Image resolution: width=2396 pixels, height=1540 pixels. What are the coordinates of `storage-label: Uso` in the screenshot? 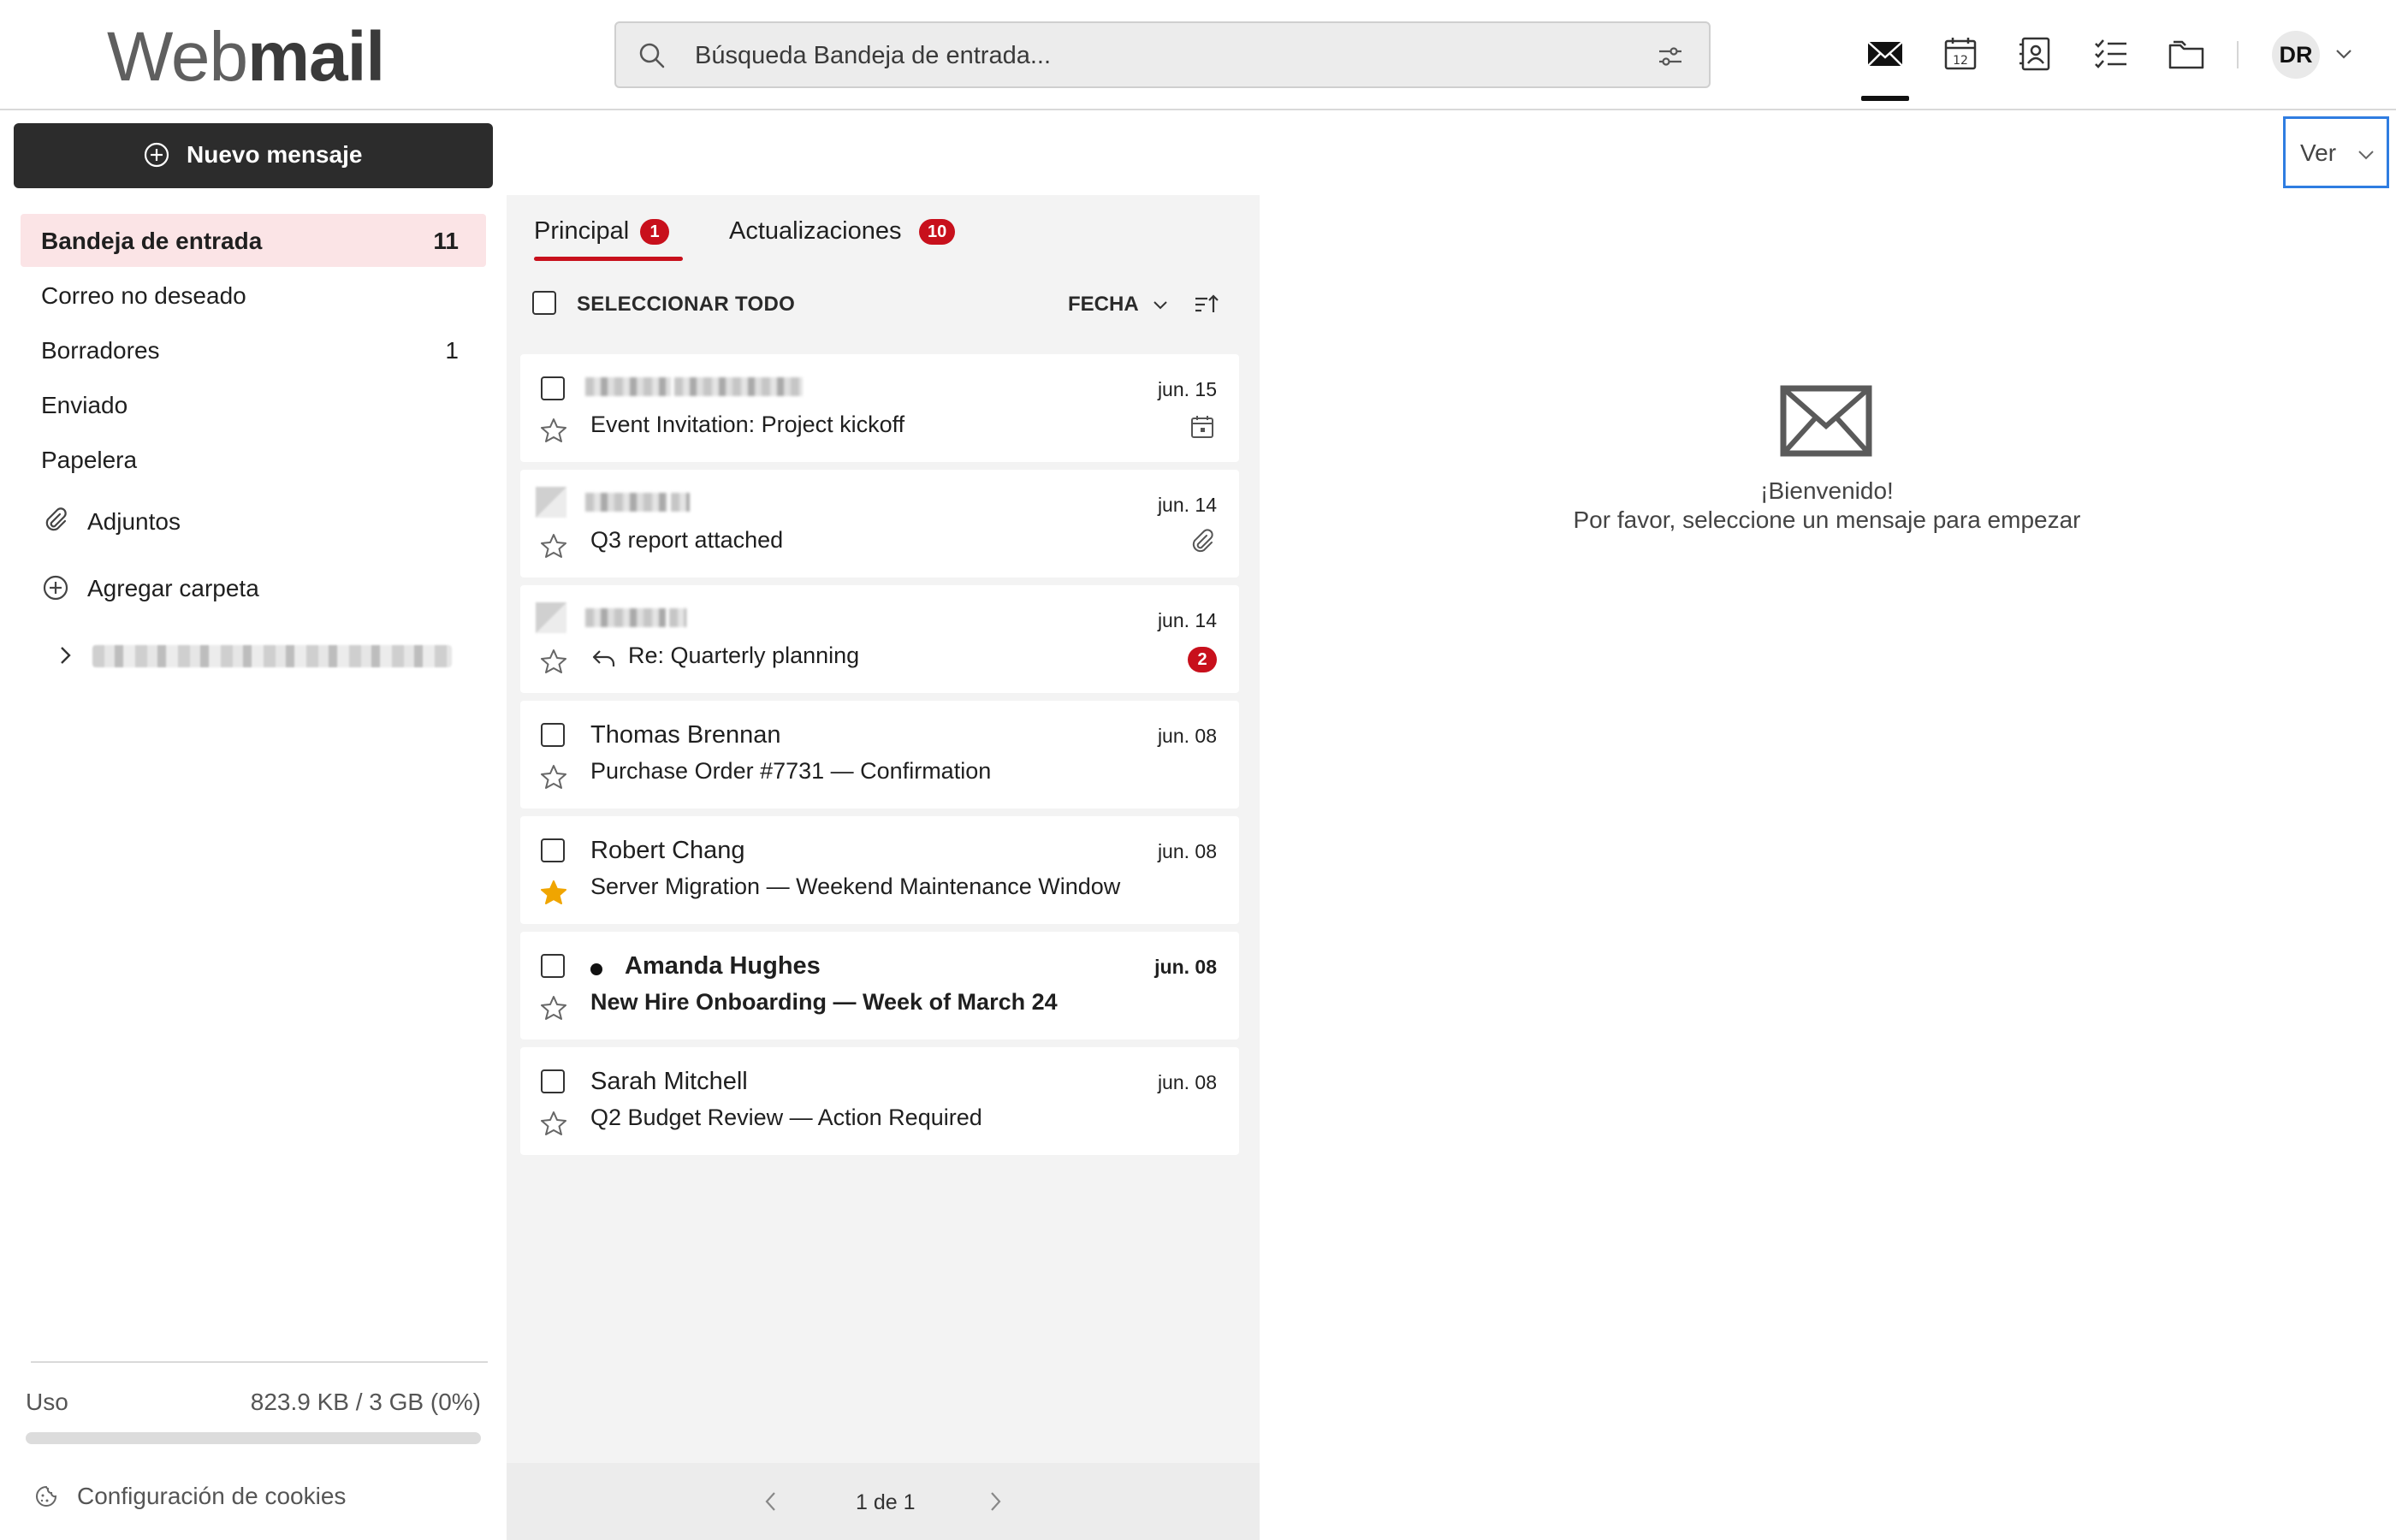 It's located at (47, 1402).